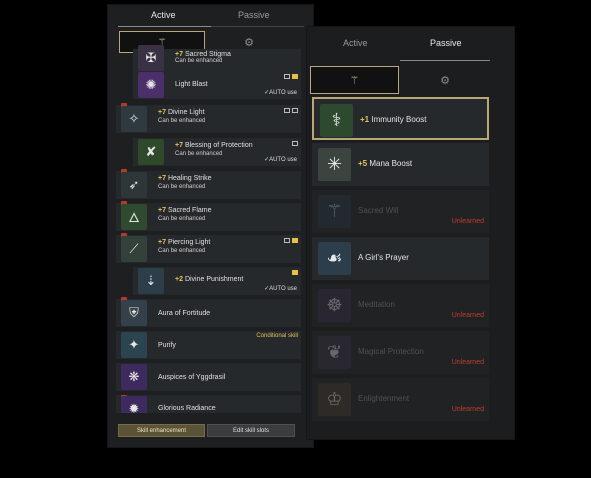 This screenshot has width=591, height=478. What do you see at coordinates (184, 313) in the screenshot?
I see `skill-title: Aura of Fortitude` at bounding box center [184, 313].